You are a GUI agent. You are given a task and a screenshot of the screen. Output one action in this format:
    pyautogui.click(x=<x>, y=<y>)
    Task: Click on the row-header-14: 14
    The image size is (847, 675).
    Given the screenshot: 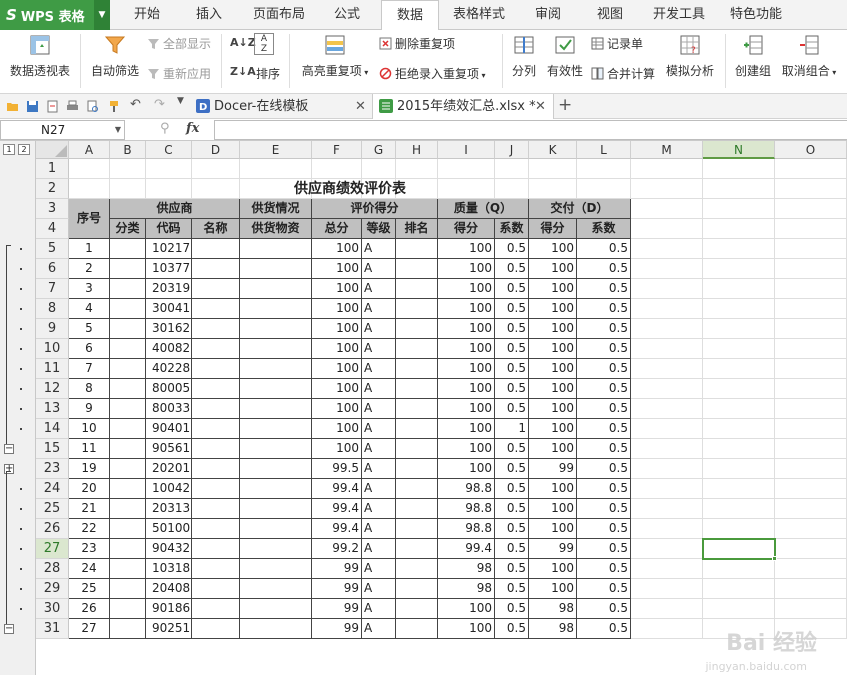 What is the action you would take?
    pyautogui.click(x=52, y=429)
    